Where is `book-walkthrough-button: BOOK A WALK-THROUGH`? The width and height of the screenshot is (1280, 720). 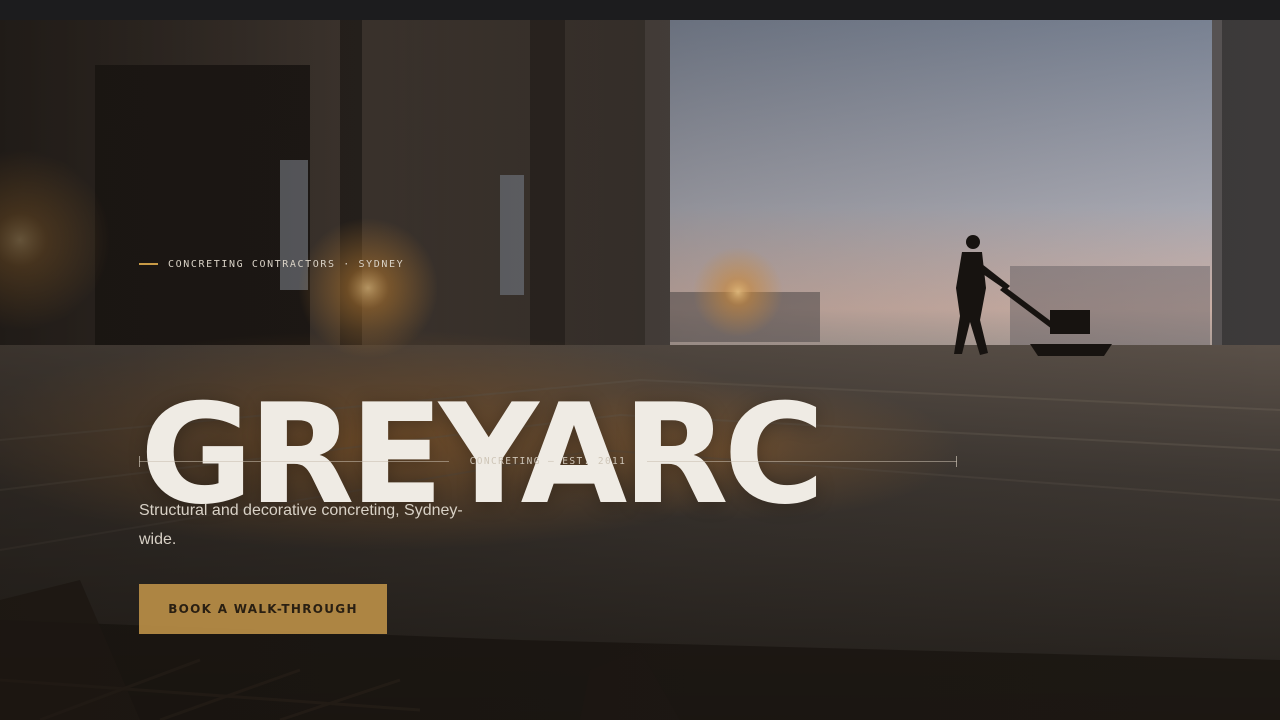
book-walkthrough-button: BOOK A WALK-THROUGH is located at coordinates (263, 609).